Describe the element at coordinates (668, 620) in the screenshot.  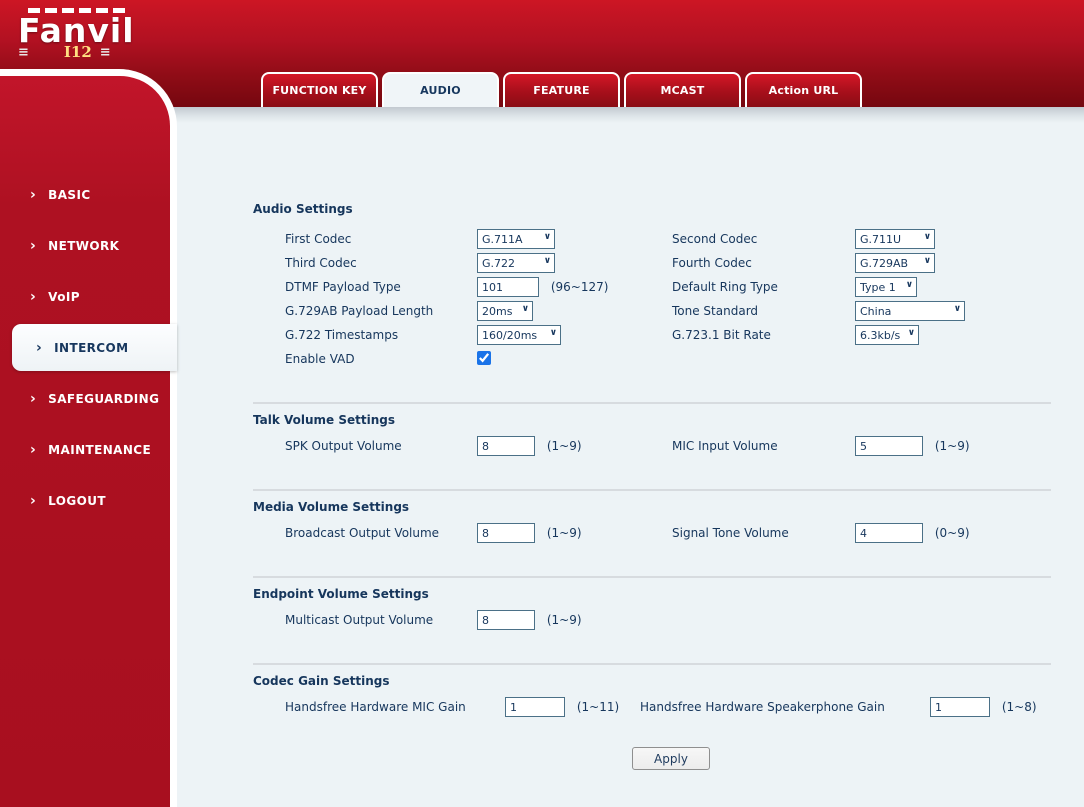
I see `form-row: Multicast Output Volume (1~9)` at that location.